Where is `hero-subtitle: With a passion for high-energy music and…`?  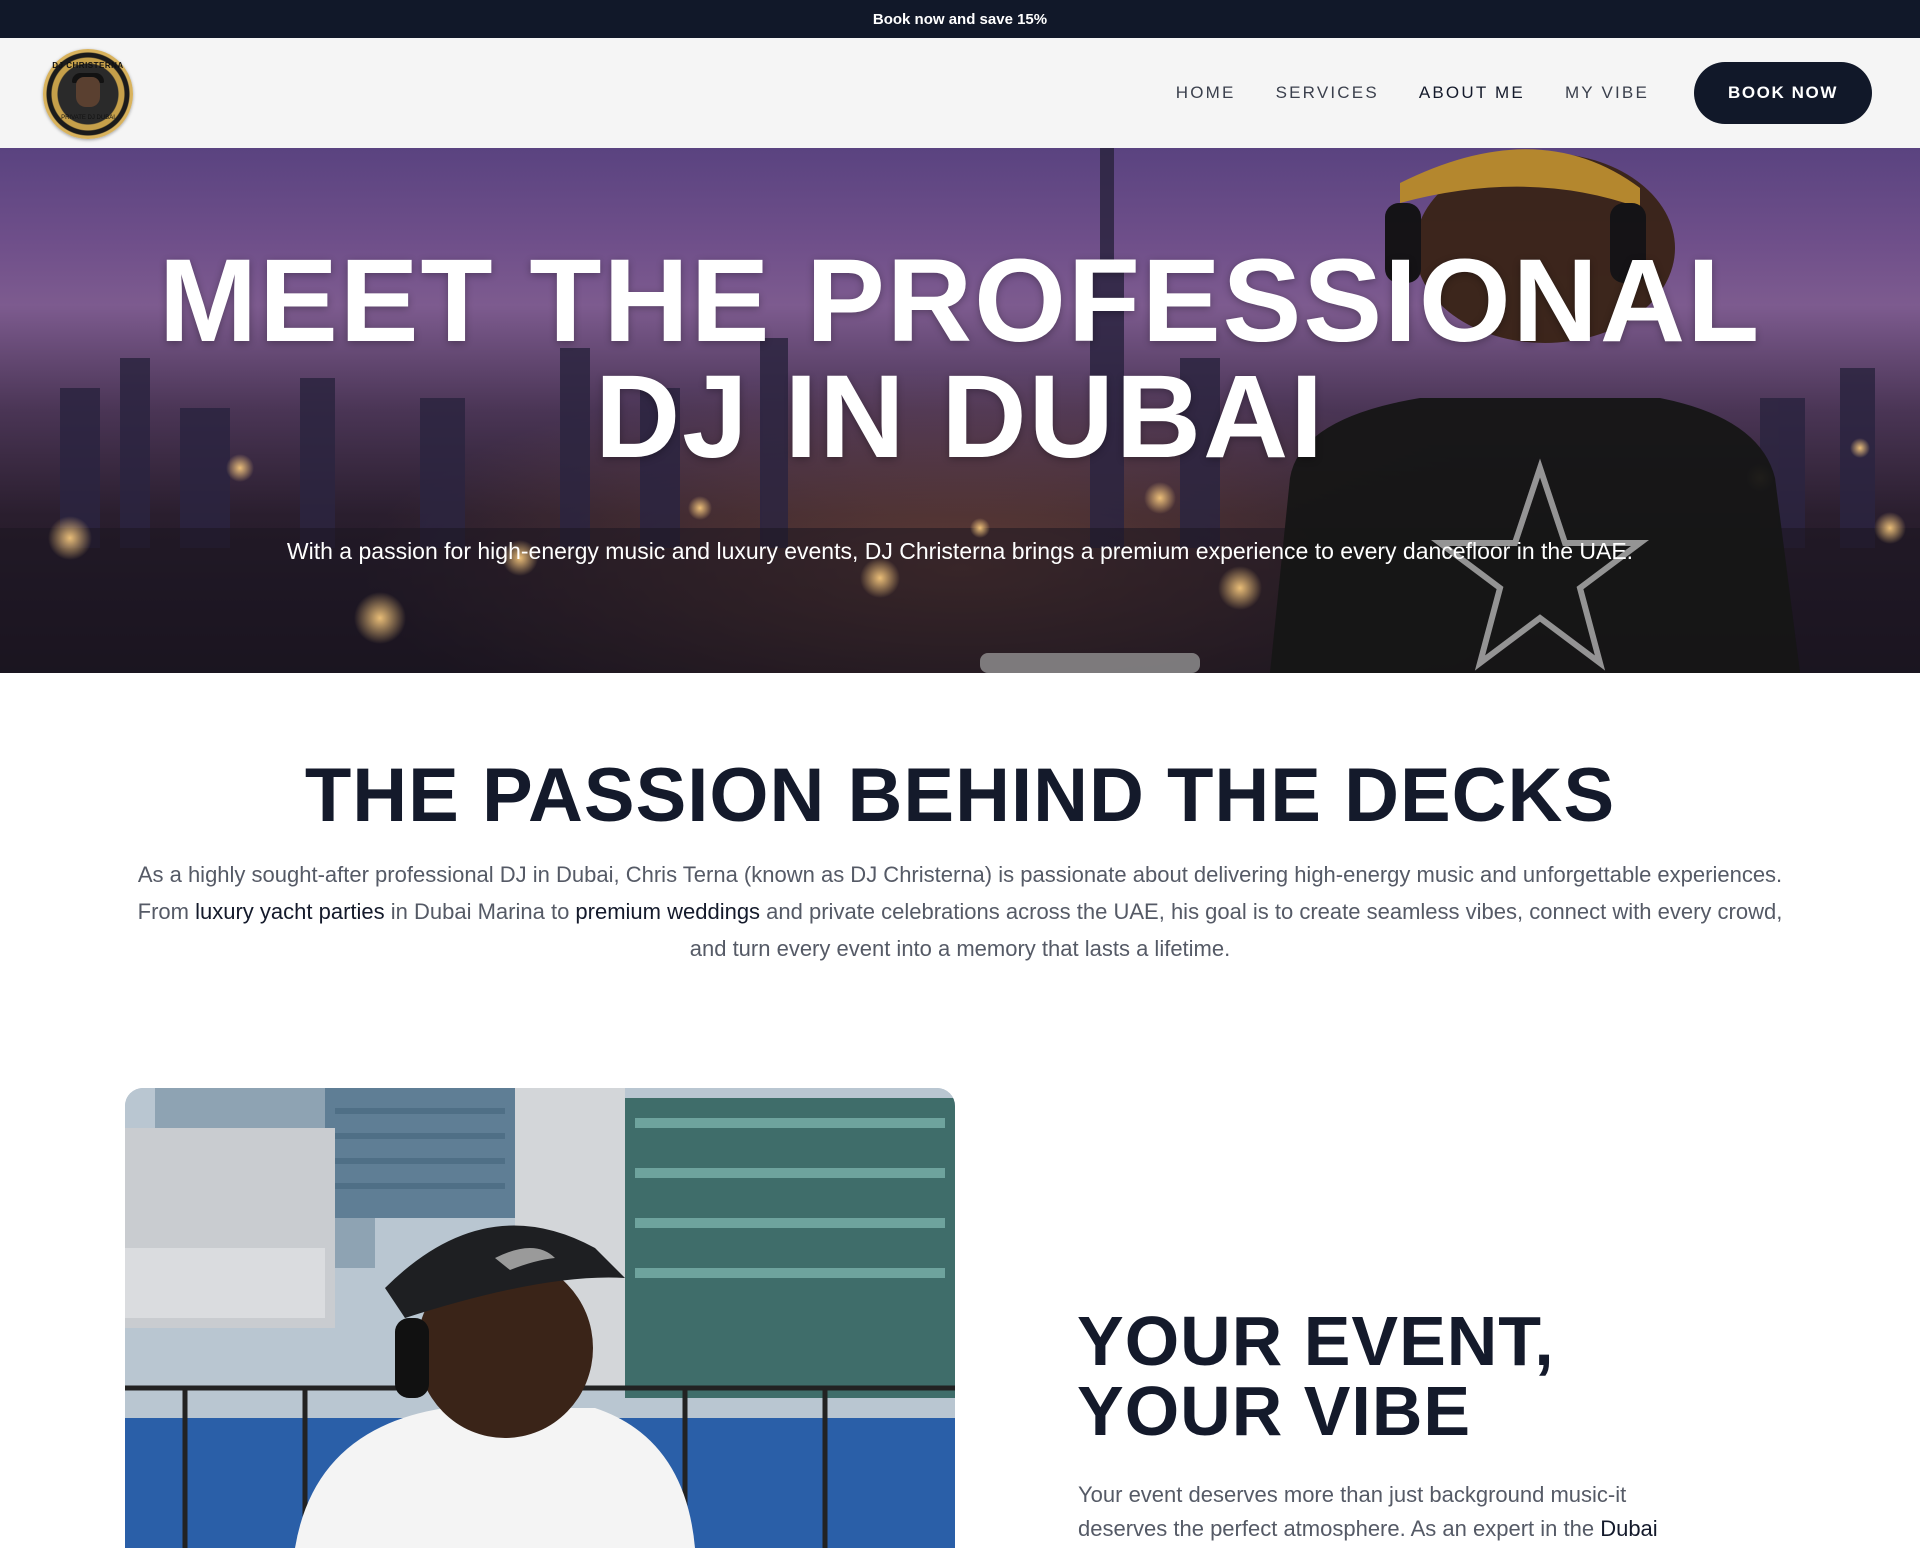 hero-subtitle: With a passion for high-energy music and… is located at coordinates (960, 551).